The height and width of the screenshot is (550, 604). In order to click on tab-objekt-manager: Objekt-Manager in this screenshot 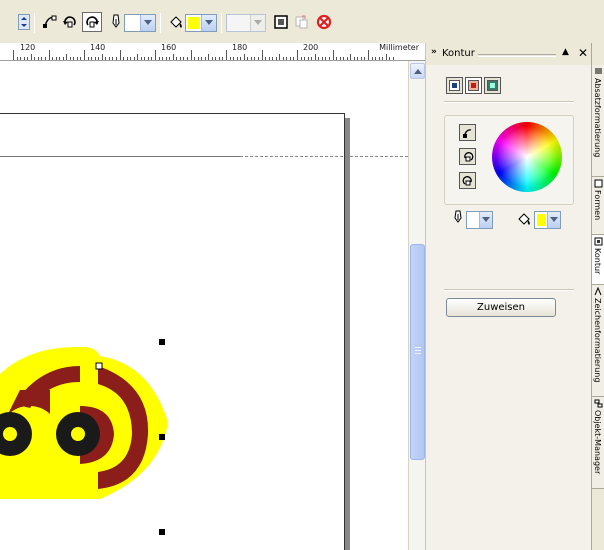, I will do `click(598, 443)`.